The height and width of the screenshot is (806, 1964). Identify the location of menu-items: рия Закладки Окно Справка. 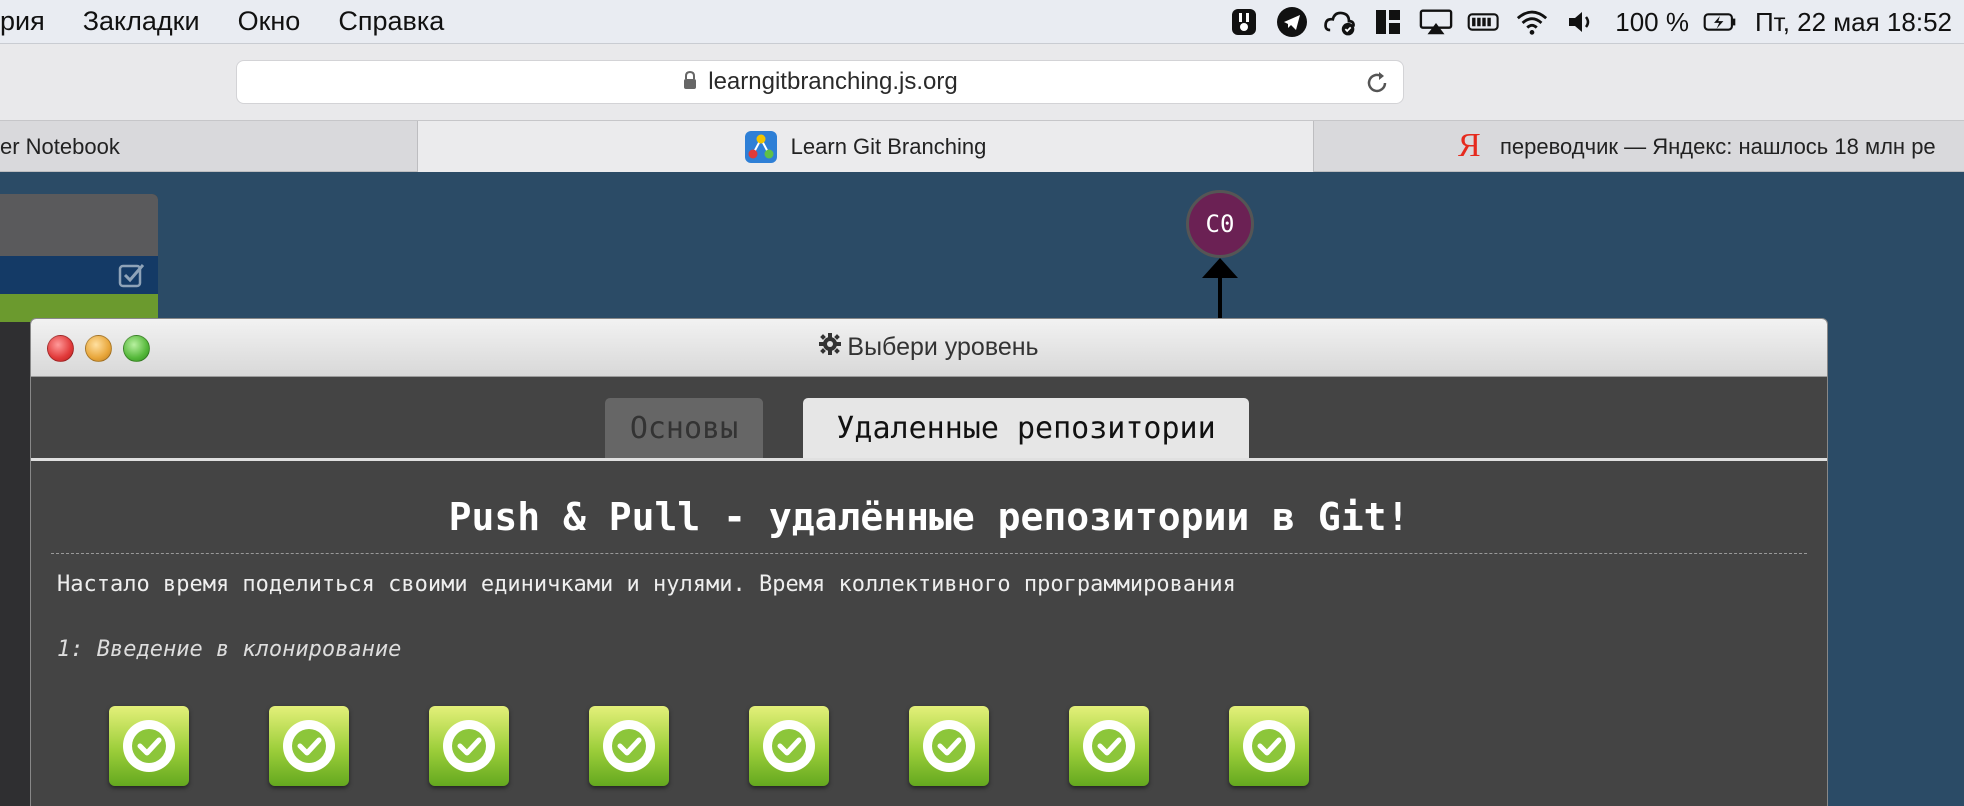
(241, 22).